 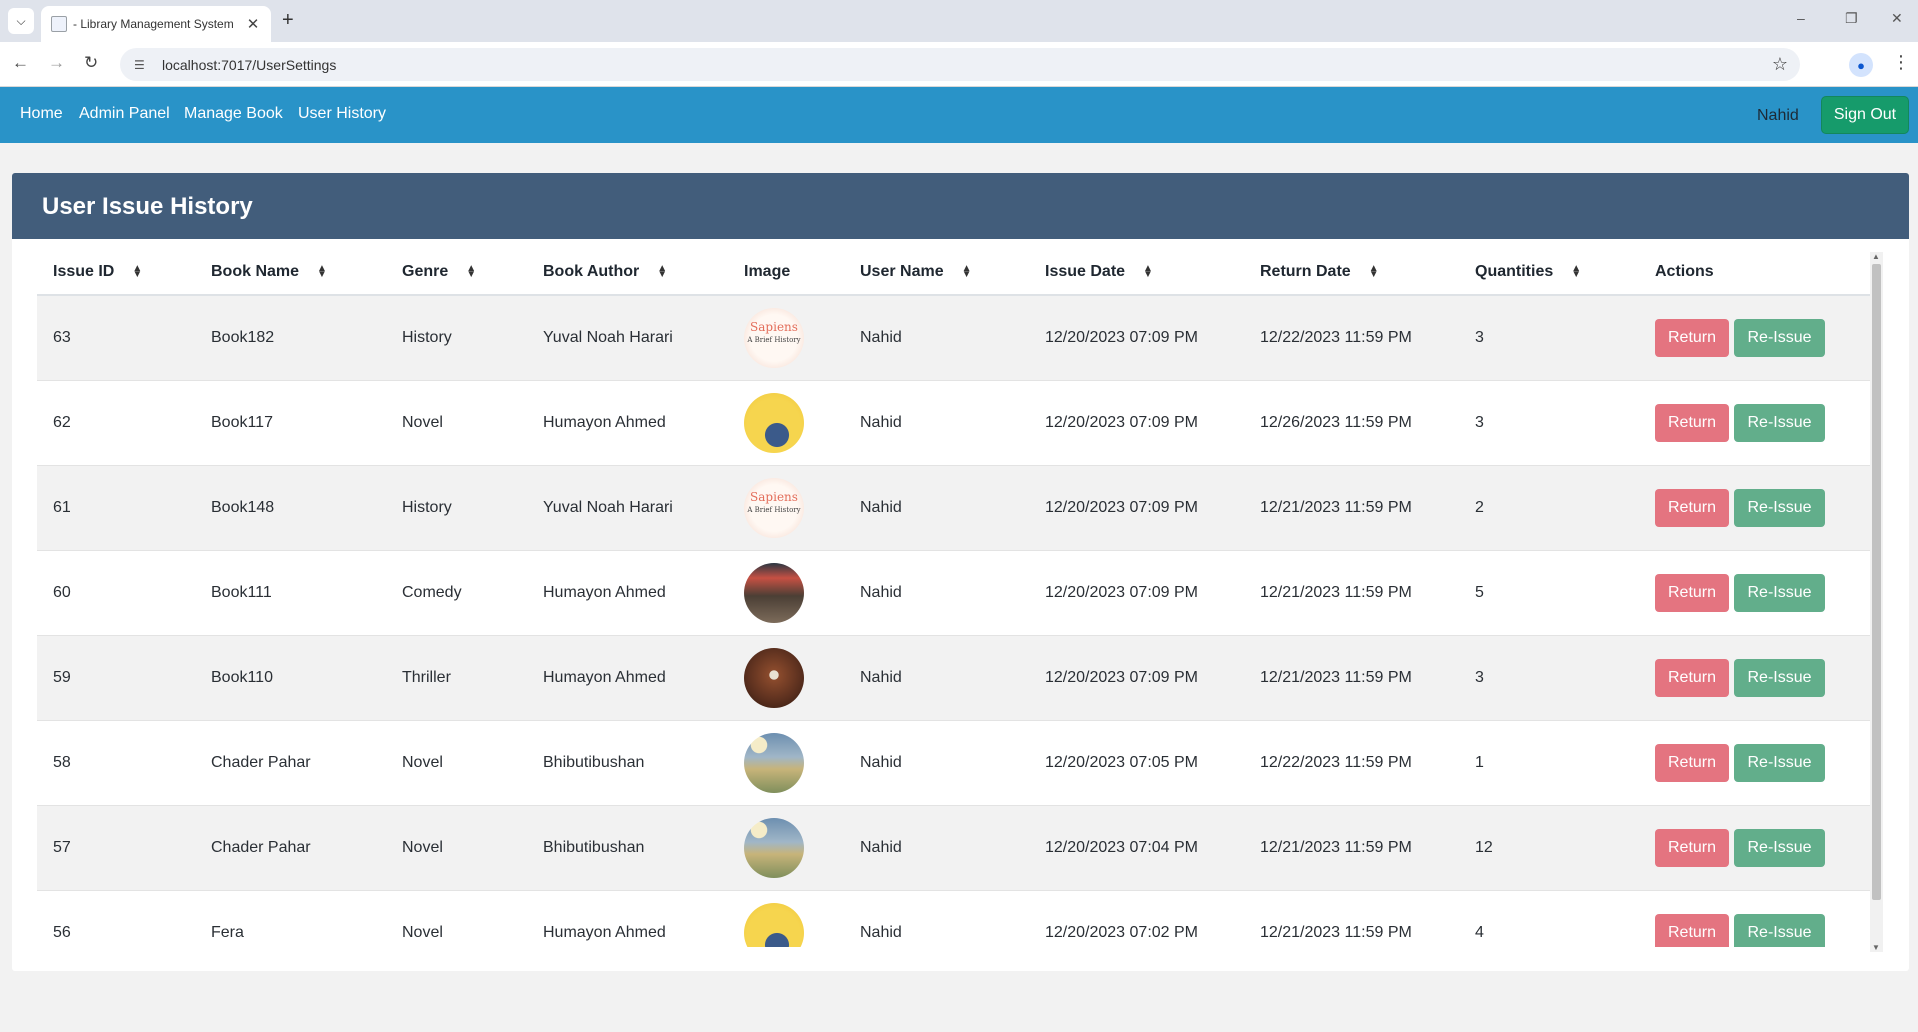 What do you see at coordinates (1876, 582) in the screenshot?
I see `scrollbar-thumb` at bounding box center [1876, 582].